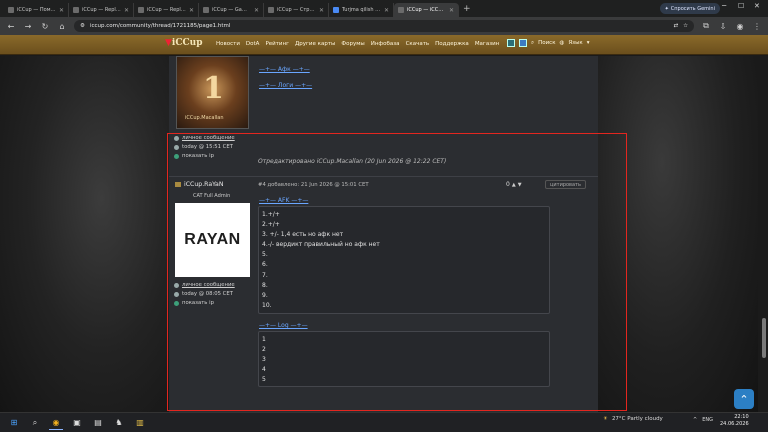  I want to click on scrollbar-thumb, so click(764, 338).